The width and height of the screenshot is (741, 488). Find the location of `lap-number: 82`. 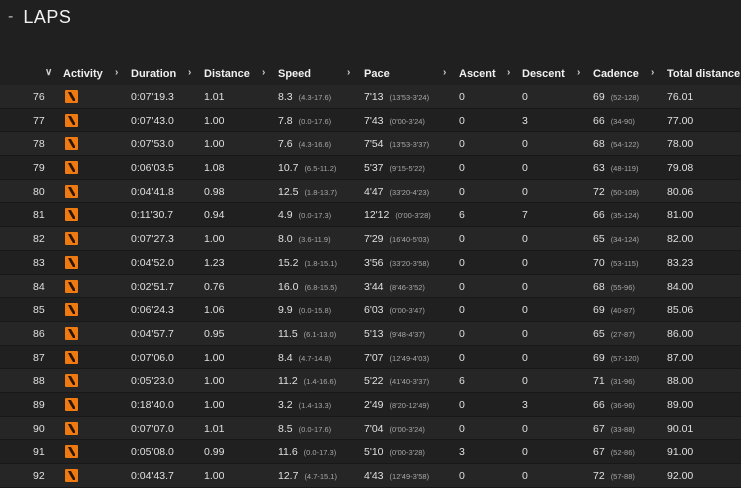

lap-number: 82 is located at coordinates (39, 239).